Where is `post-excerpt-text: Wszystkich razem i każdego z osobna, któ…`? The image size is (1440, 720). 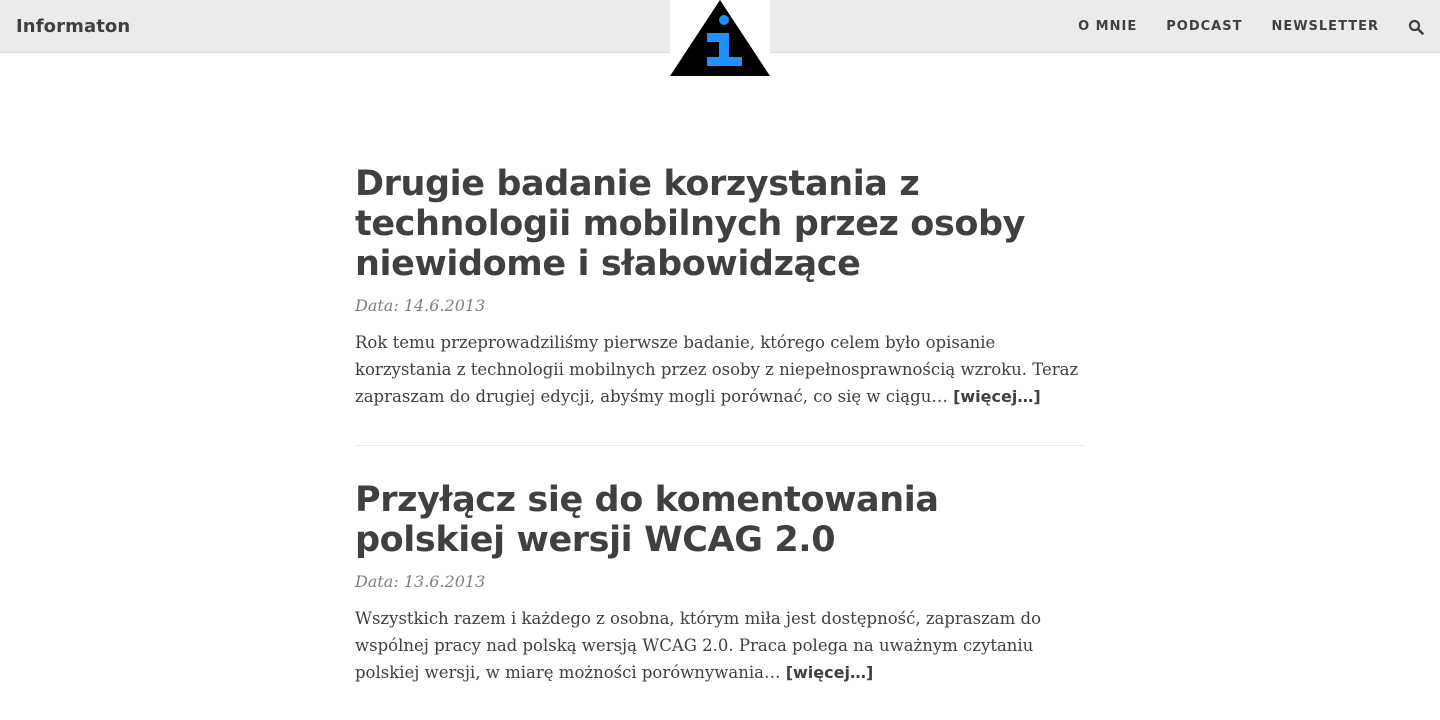 post-excerpt-text: Wszystkich razem i każdego z osobna, któ… is located at coordinates (698, 645).